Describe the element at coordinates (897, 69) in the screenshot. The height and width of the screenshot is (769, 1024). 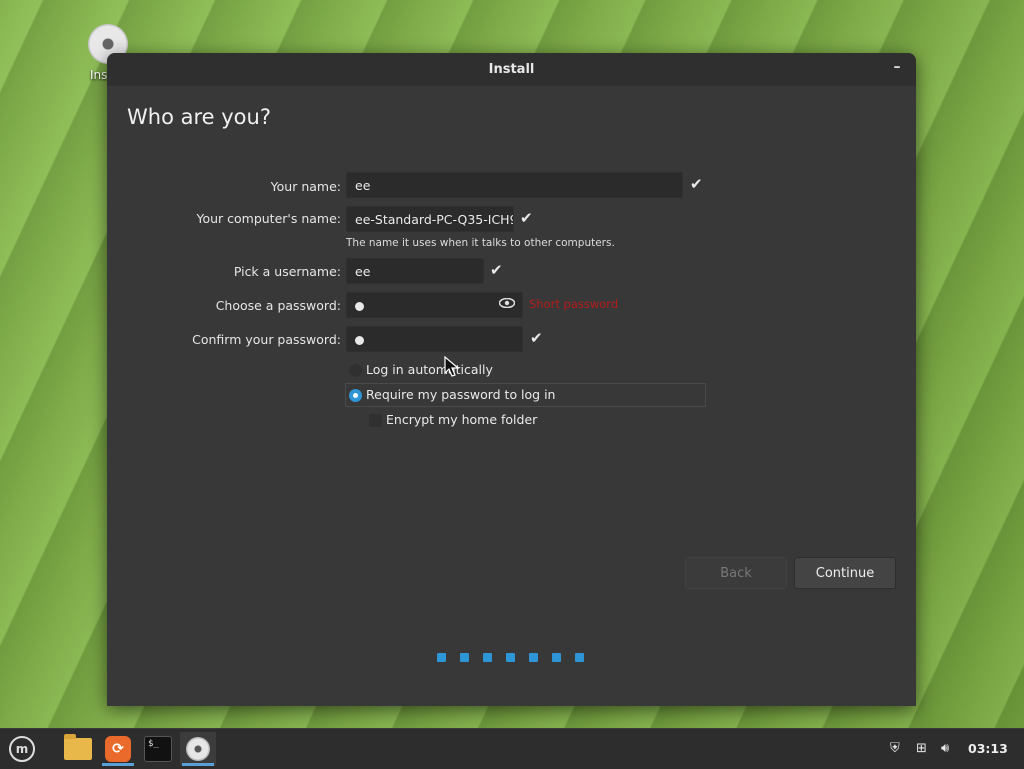
I see `minimize-icon: –` at that location.